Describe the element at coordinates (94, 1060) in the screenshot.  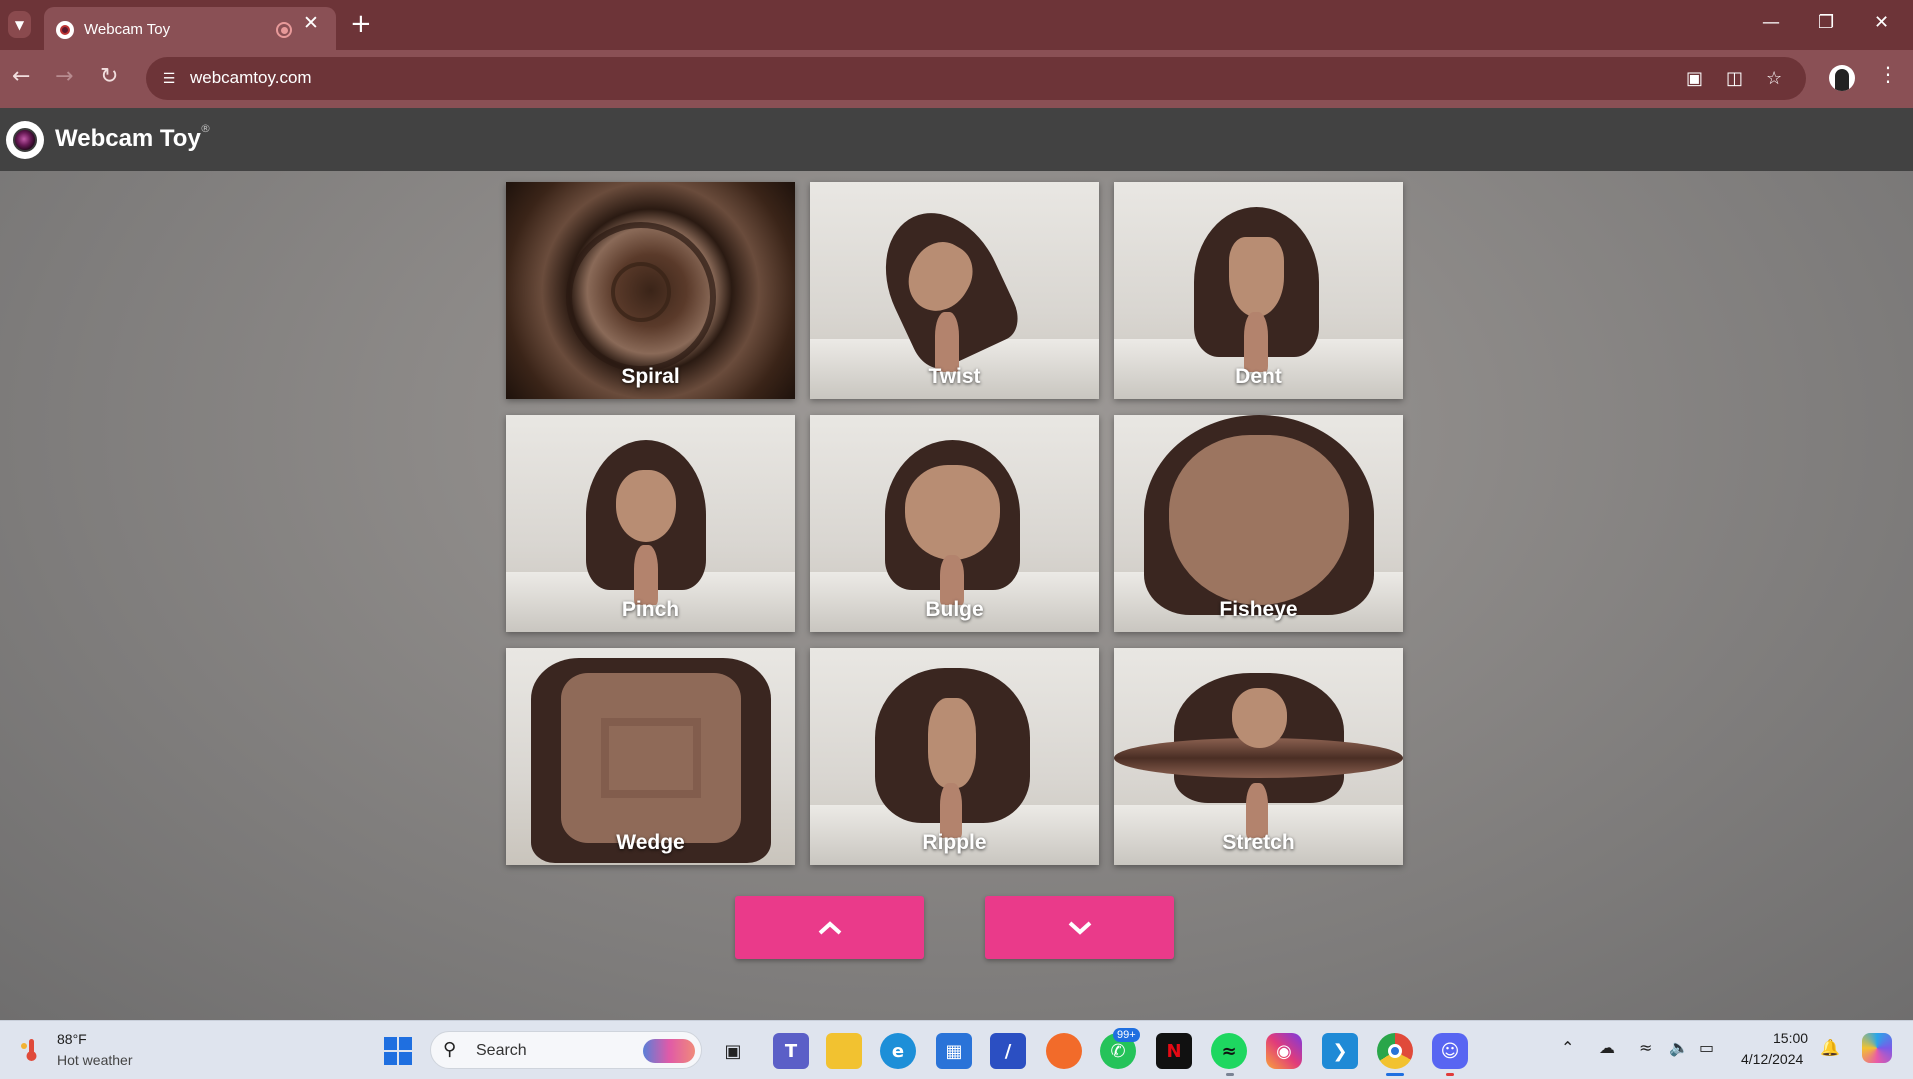
I see `weather-desc: Hot weather` at that location.